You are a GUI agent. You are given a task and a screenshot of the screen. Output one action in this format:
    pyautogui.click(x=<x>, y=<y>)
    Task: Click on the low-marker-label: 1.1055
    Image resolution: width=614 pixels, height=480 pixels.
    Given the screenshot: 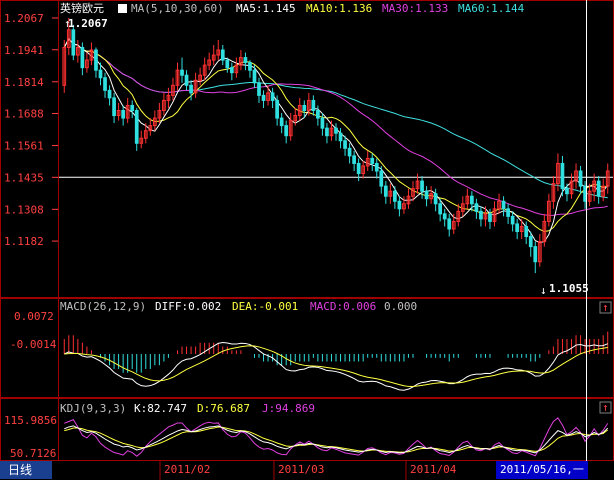 What is the action you would take?
    pyautogui.click(x=569, y=288)
    